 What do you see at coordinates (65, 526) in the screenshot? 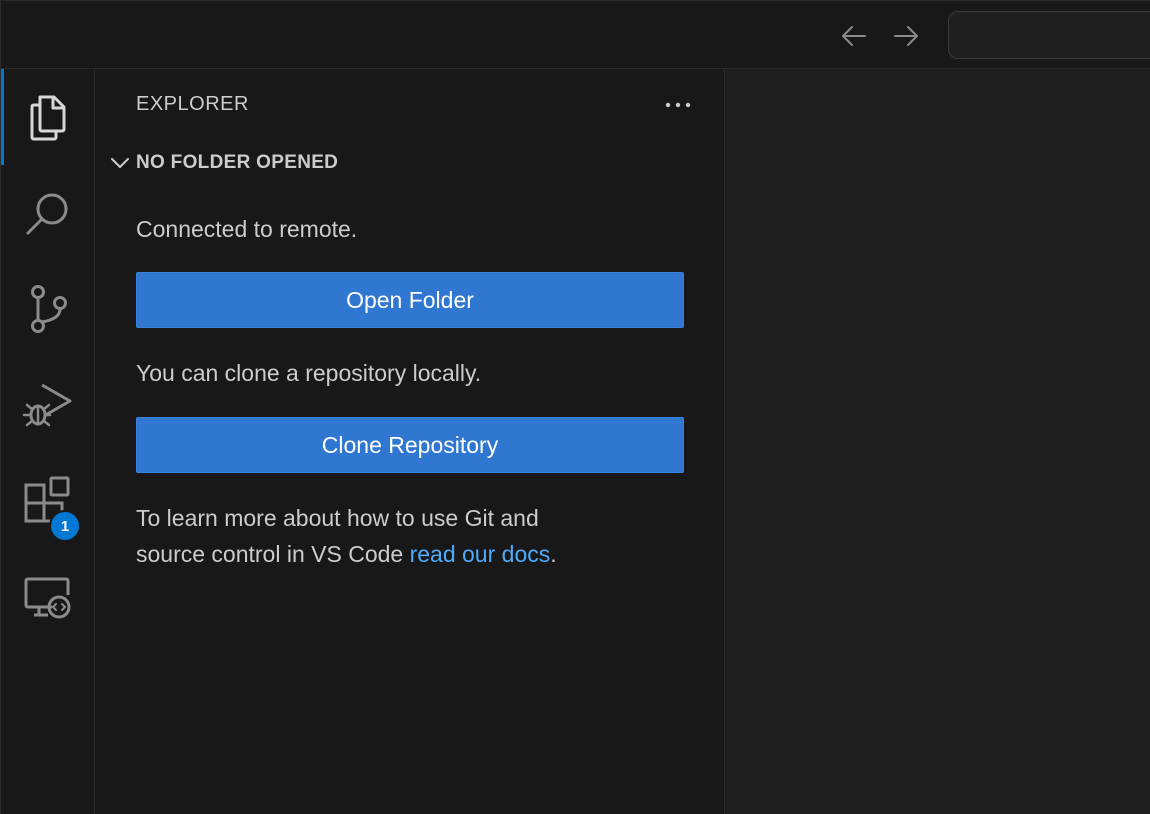
I see `extensions-badge: 1` at bounding box center [65, 526].